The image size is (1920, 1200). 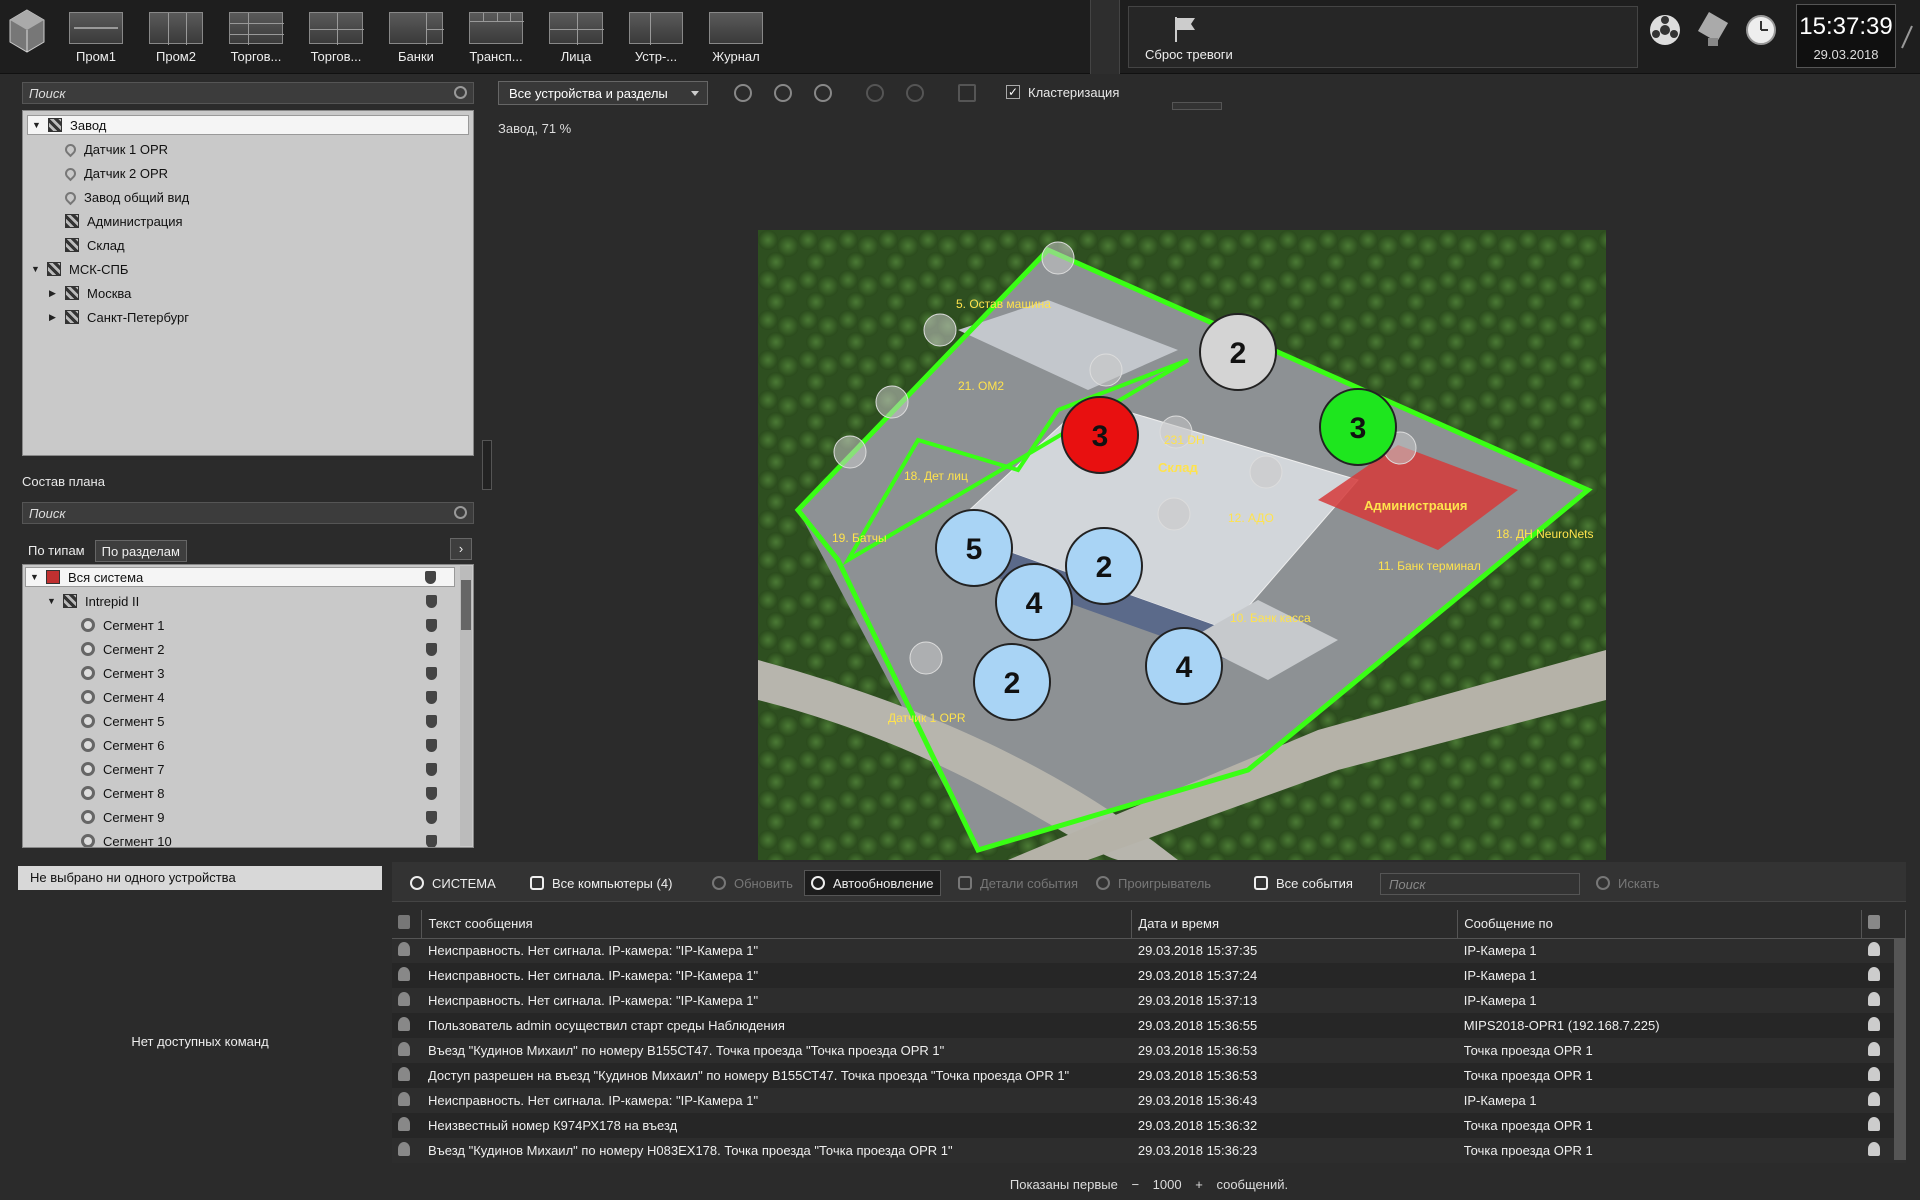 I want to click on film-reel-icon, so click(x=1665, y=30).